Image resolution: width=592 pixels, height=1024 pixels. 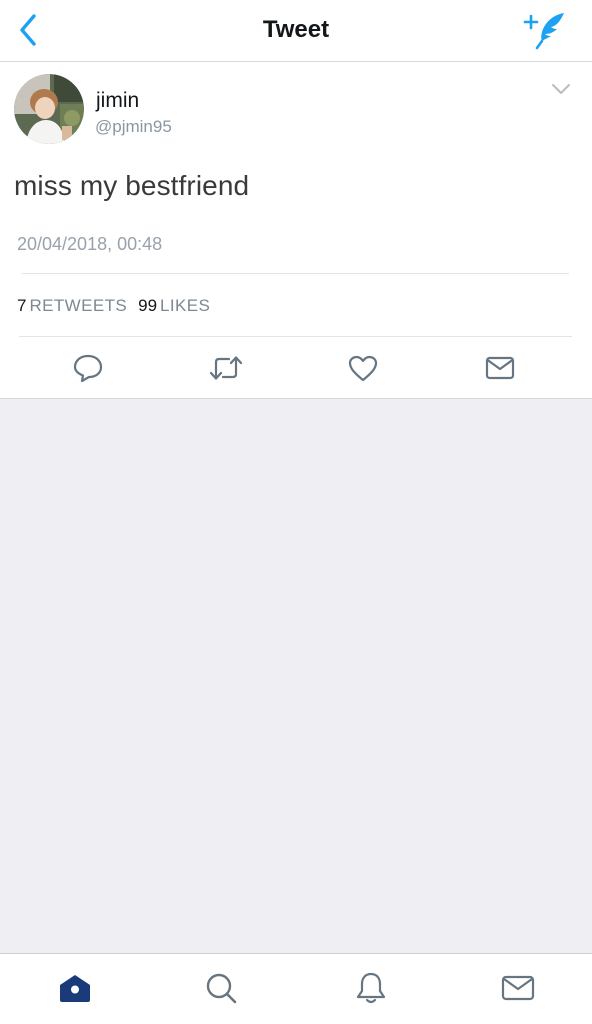 I want to click on search-icon, so click(x=221, y=988).